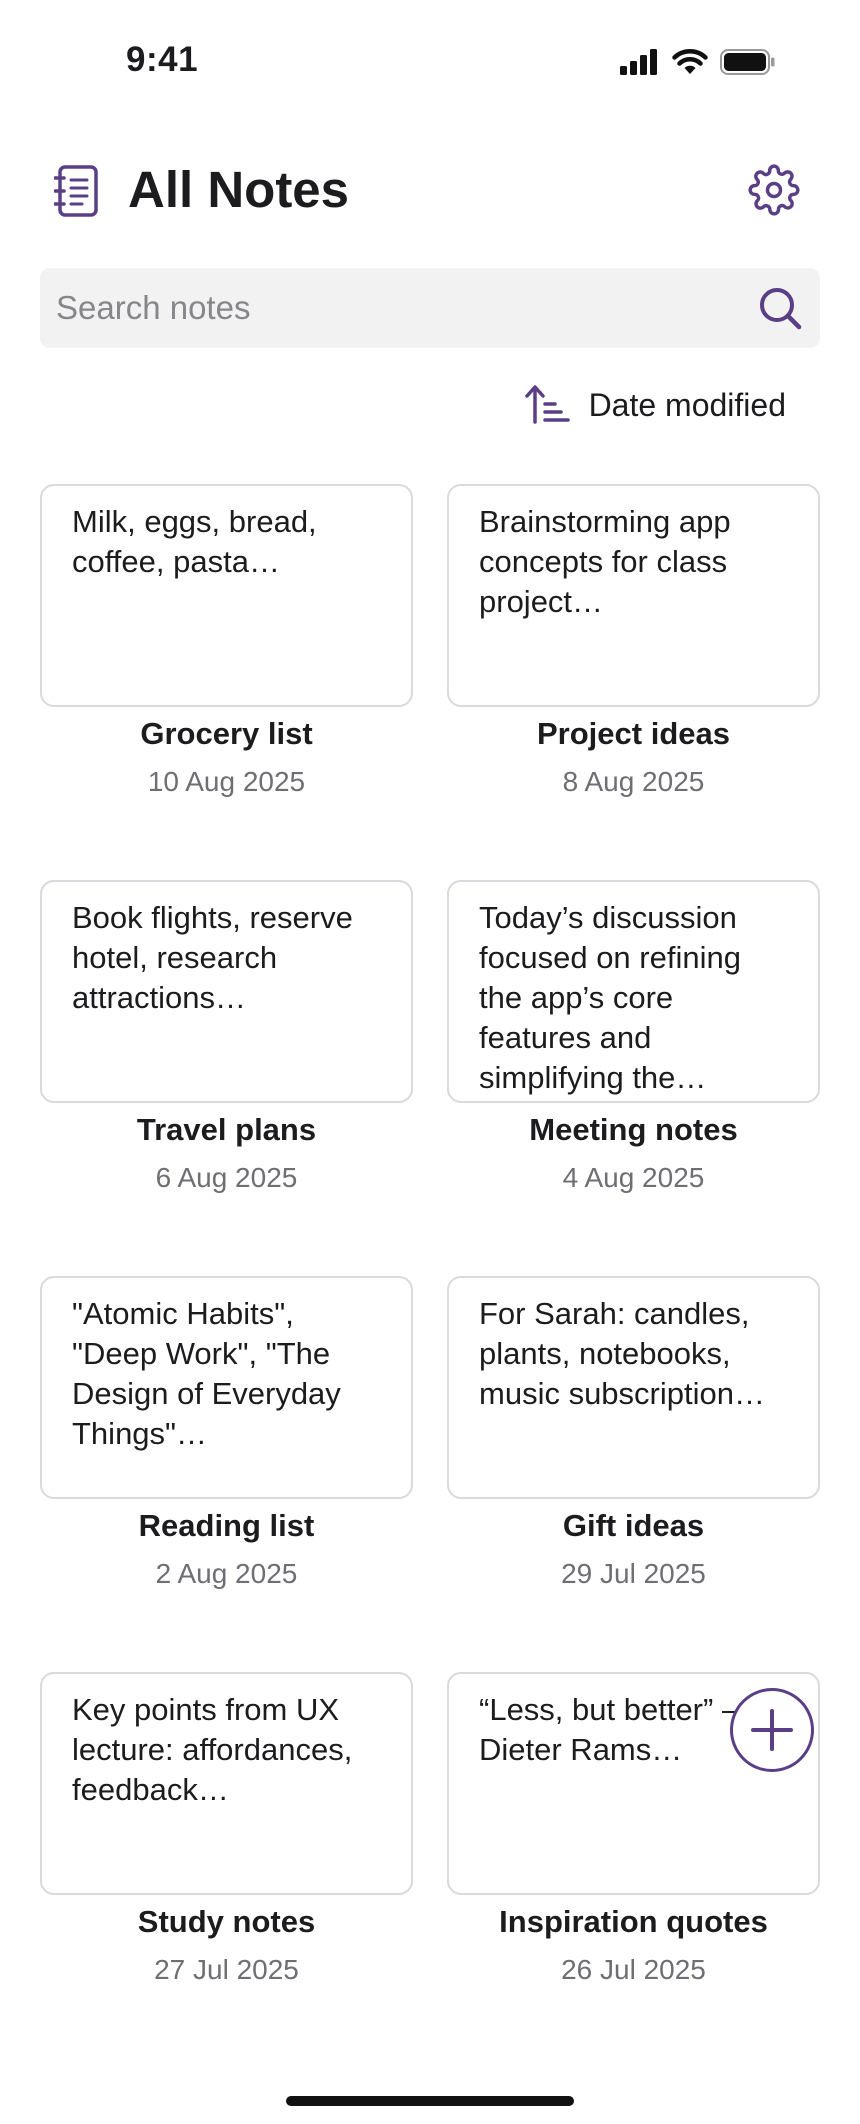 This screenshot has height=2124, width=860. What do you see at coordinates (430, 65) in the screenshot?
I see `status-bar: 9:41` at bounding box center [430, 65].